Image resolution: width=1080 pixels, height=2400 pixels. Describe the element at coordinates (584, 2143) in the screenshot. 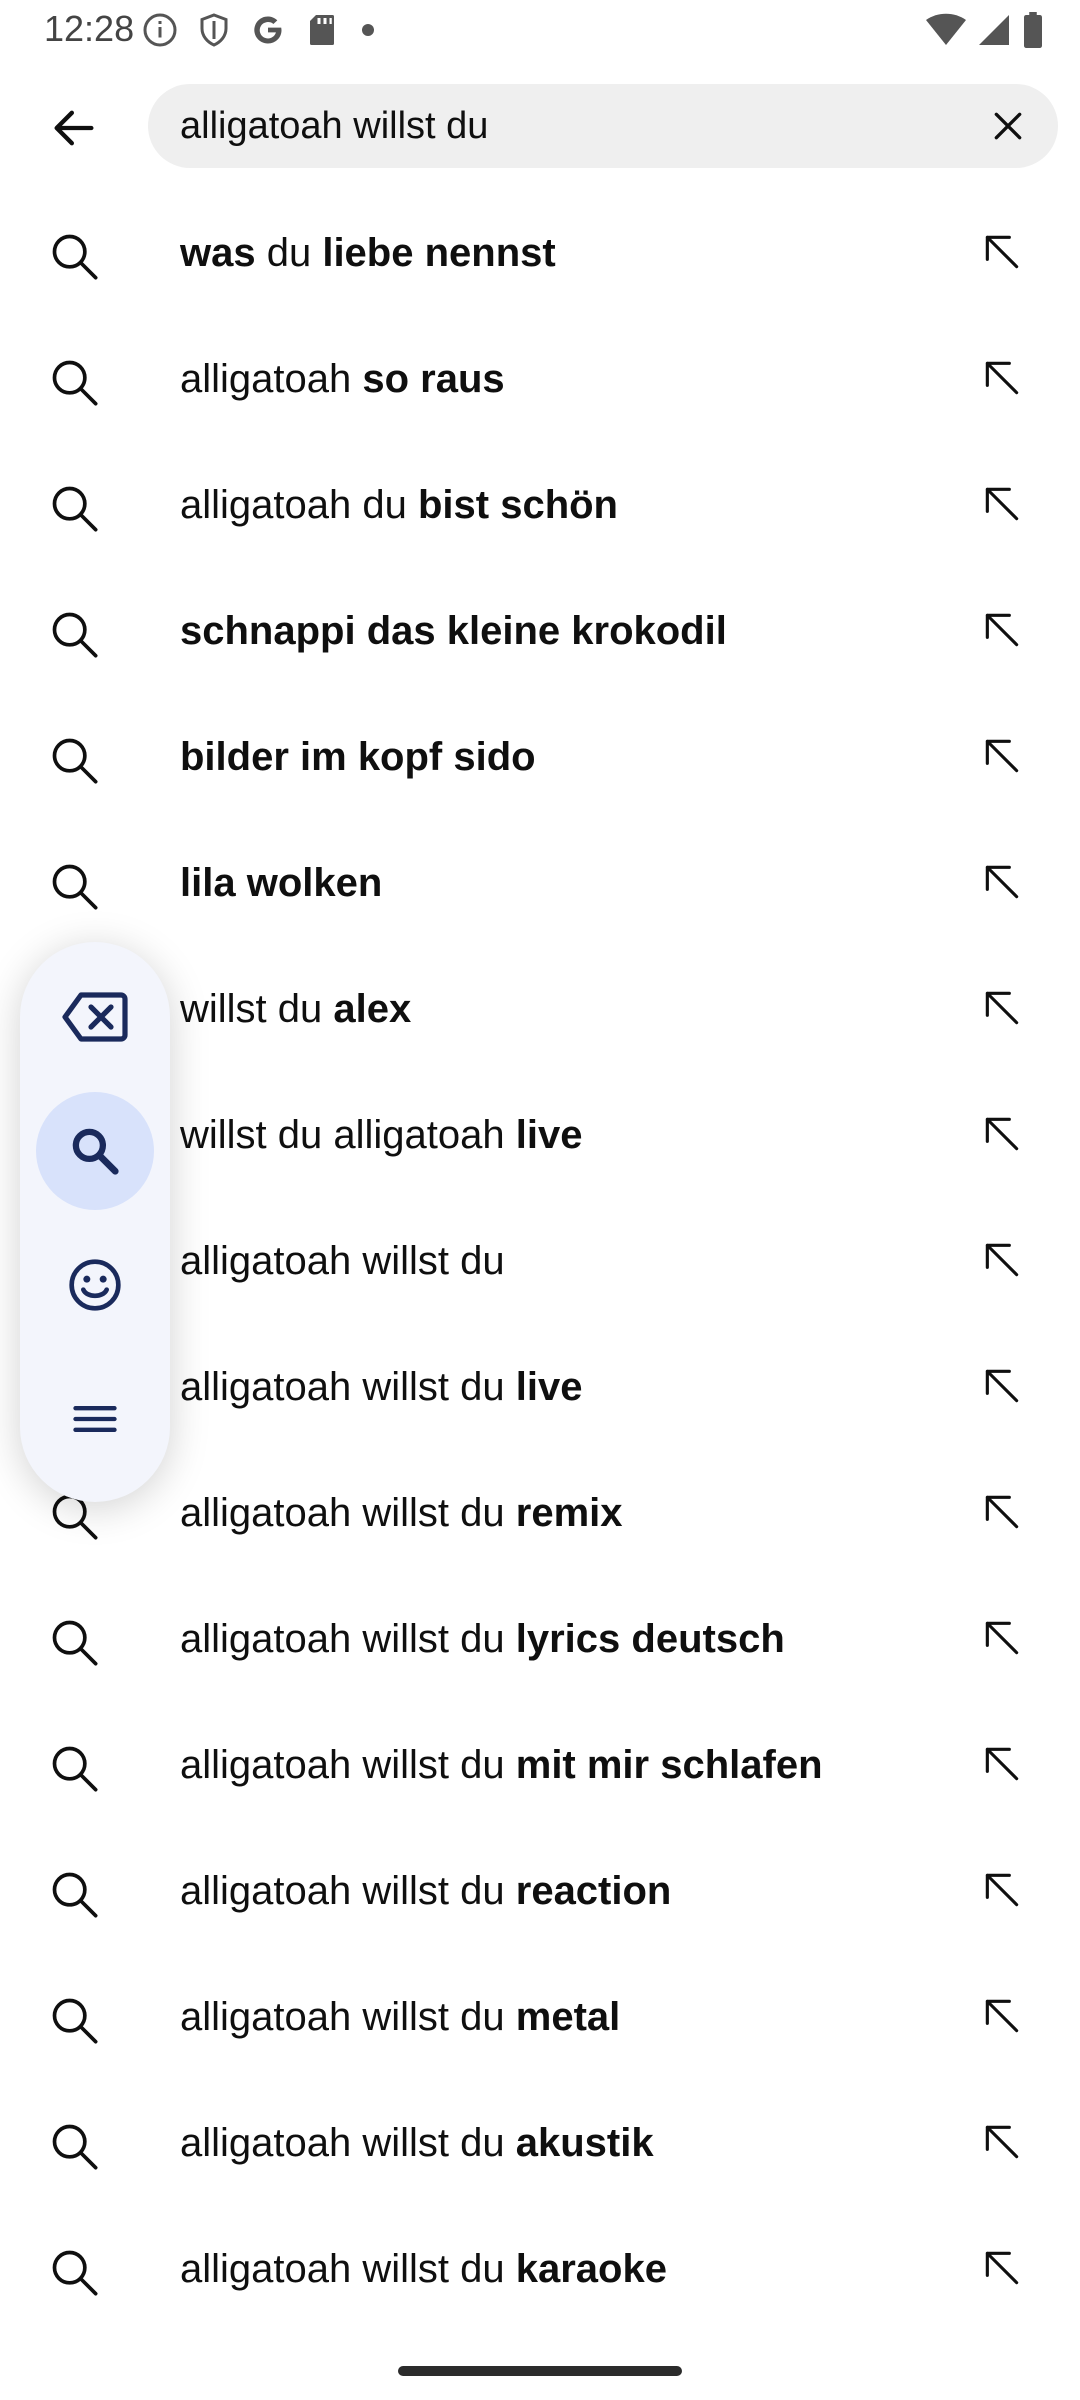

I see `suggestion-text-bold: akustik` at that location.